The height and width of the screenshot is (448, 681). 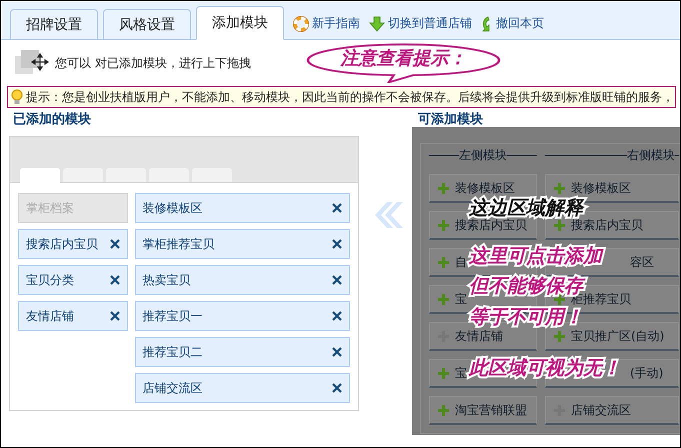 What do you see at coordinates (73, 244) in the screenshot?
I see `module-item: 搜索店内宝贝` at bounding box center [73, 244].